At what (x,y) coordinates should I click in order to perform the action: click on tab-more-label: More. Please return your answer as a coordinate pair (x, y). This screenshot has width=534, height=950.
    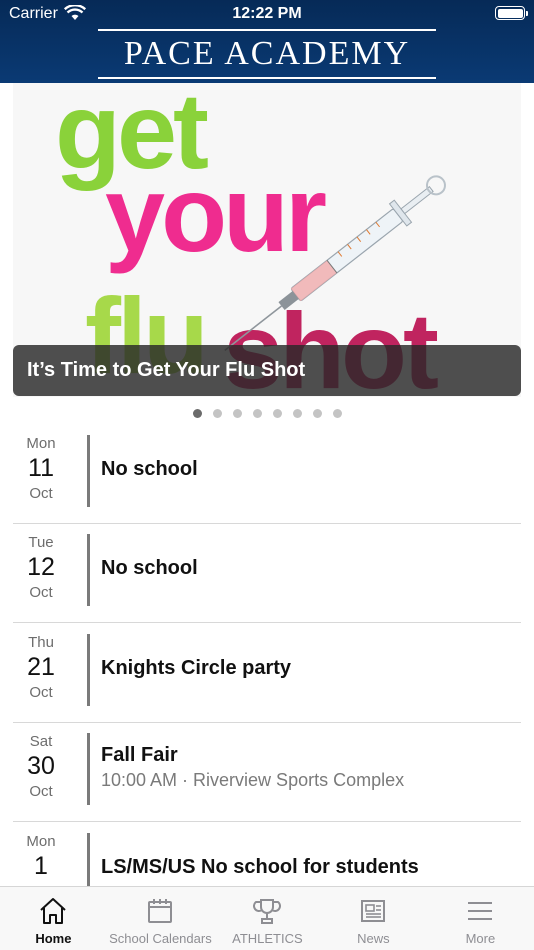
    Looking at the image, I should click on (480, 938).